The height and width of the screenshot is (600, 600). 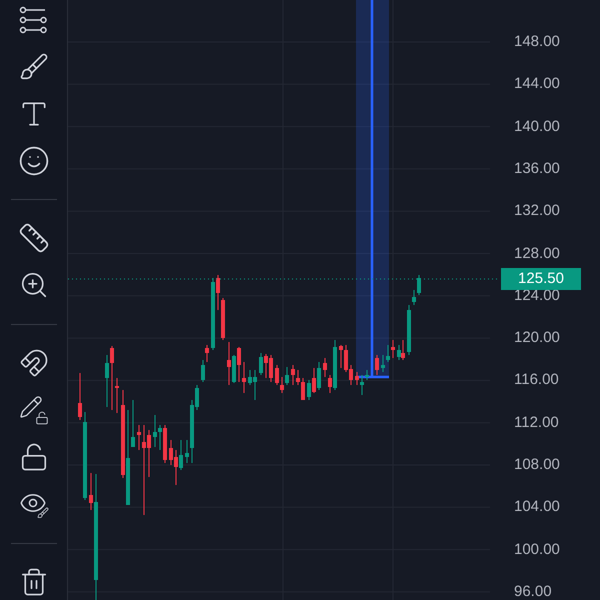 I want to click on price-axis-label: 140.00, so click(x=537, y=127).